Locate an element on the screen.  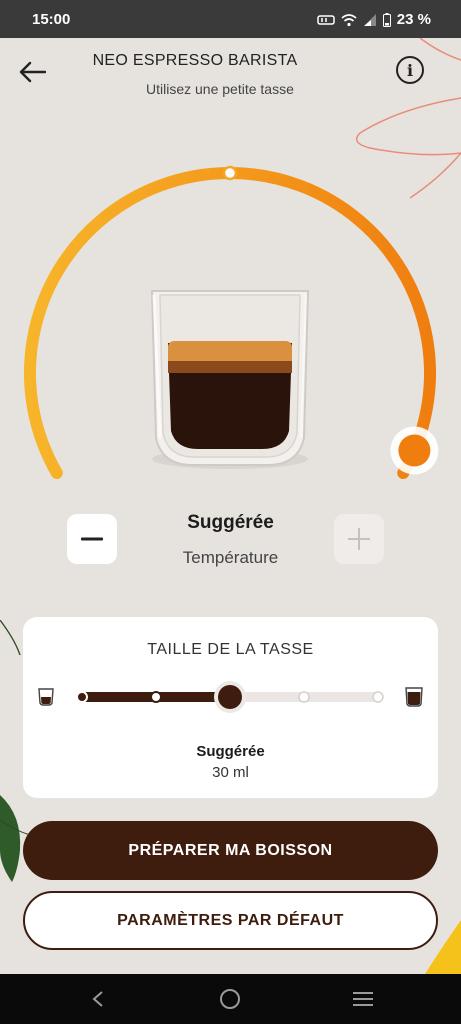
cup-size-title: TAILLE DE LA TASSE is located at coordinates (230, 649).